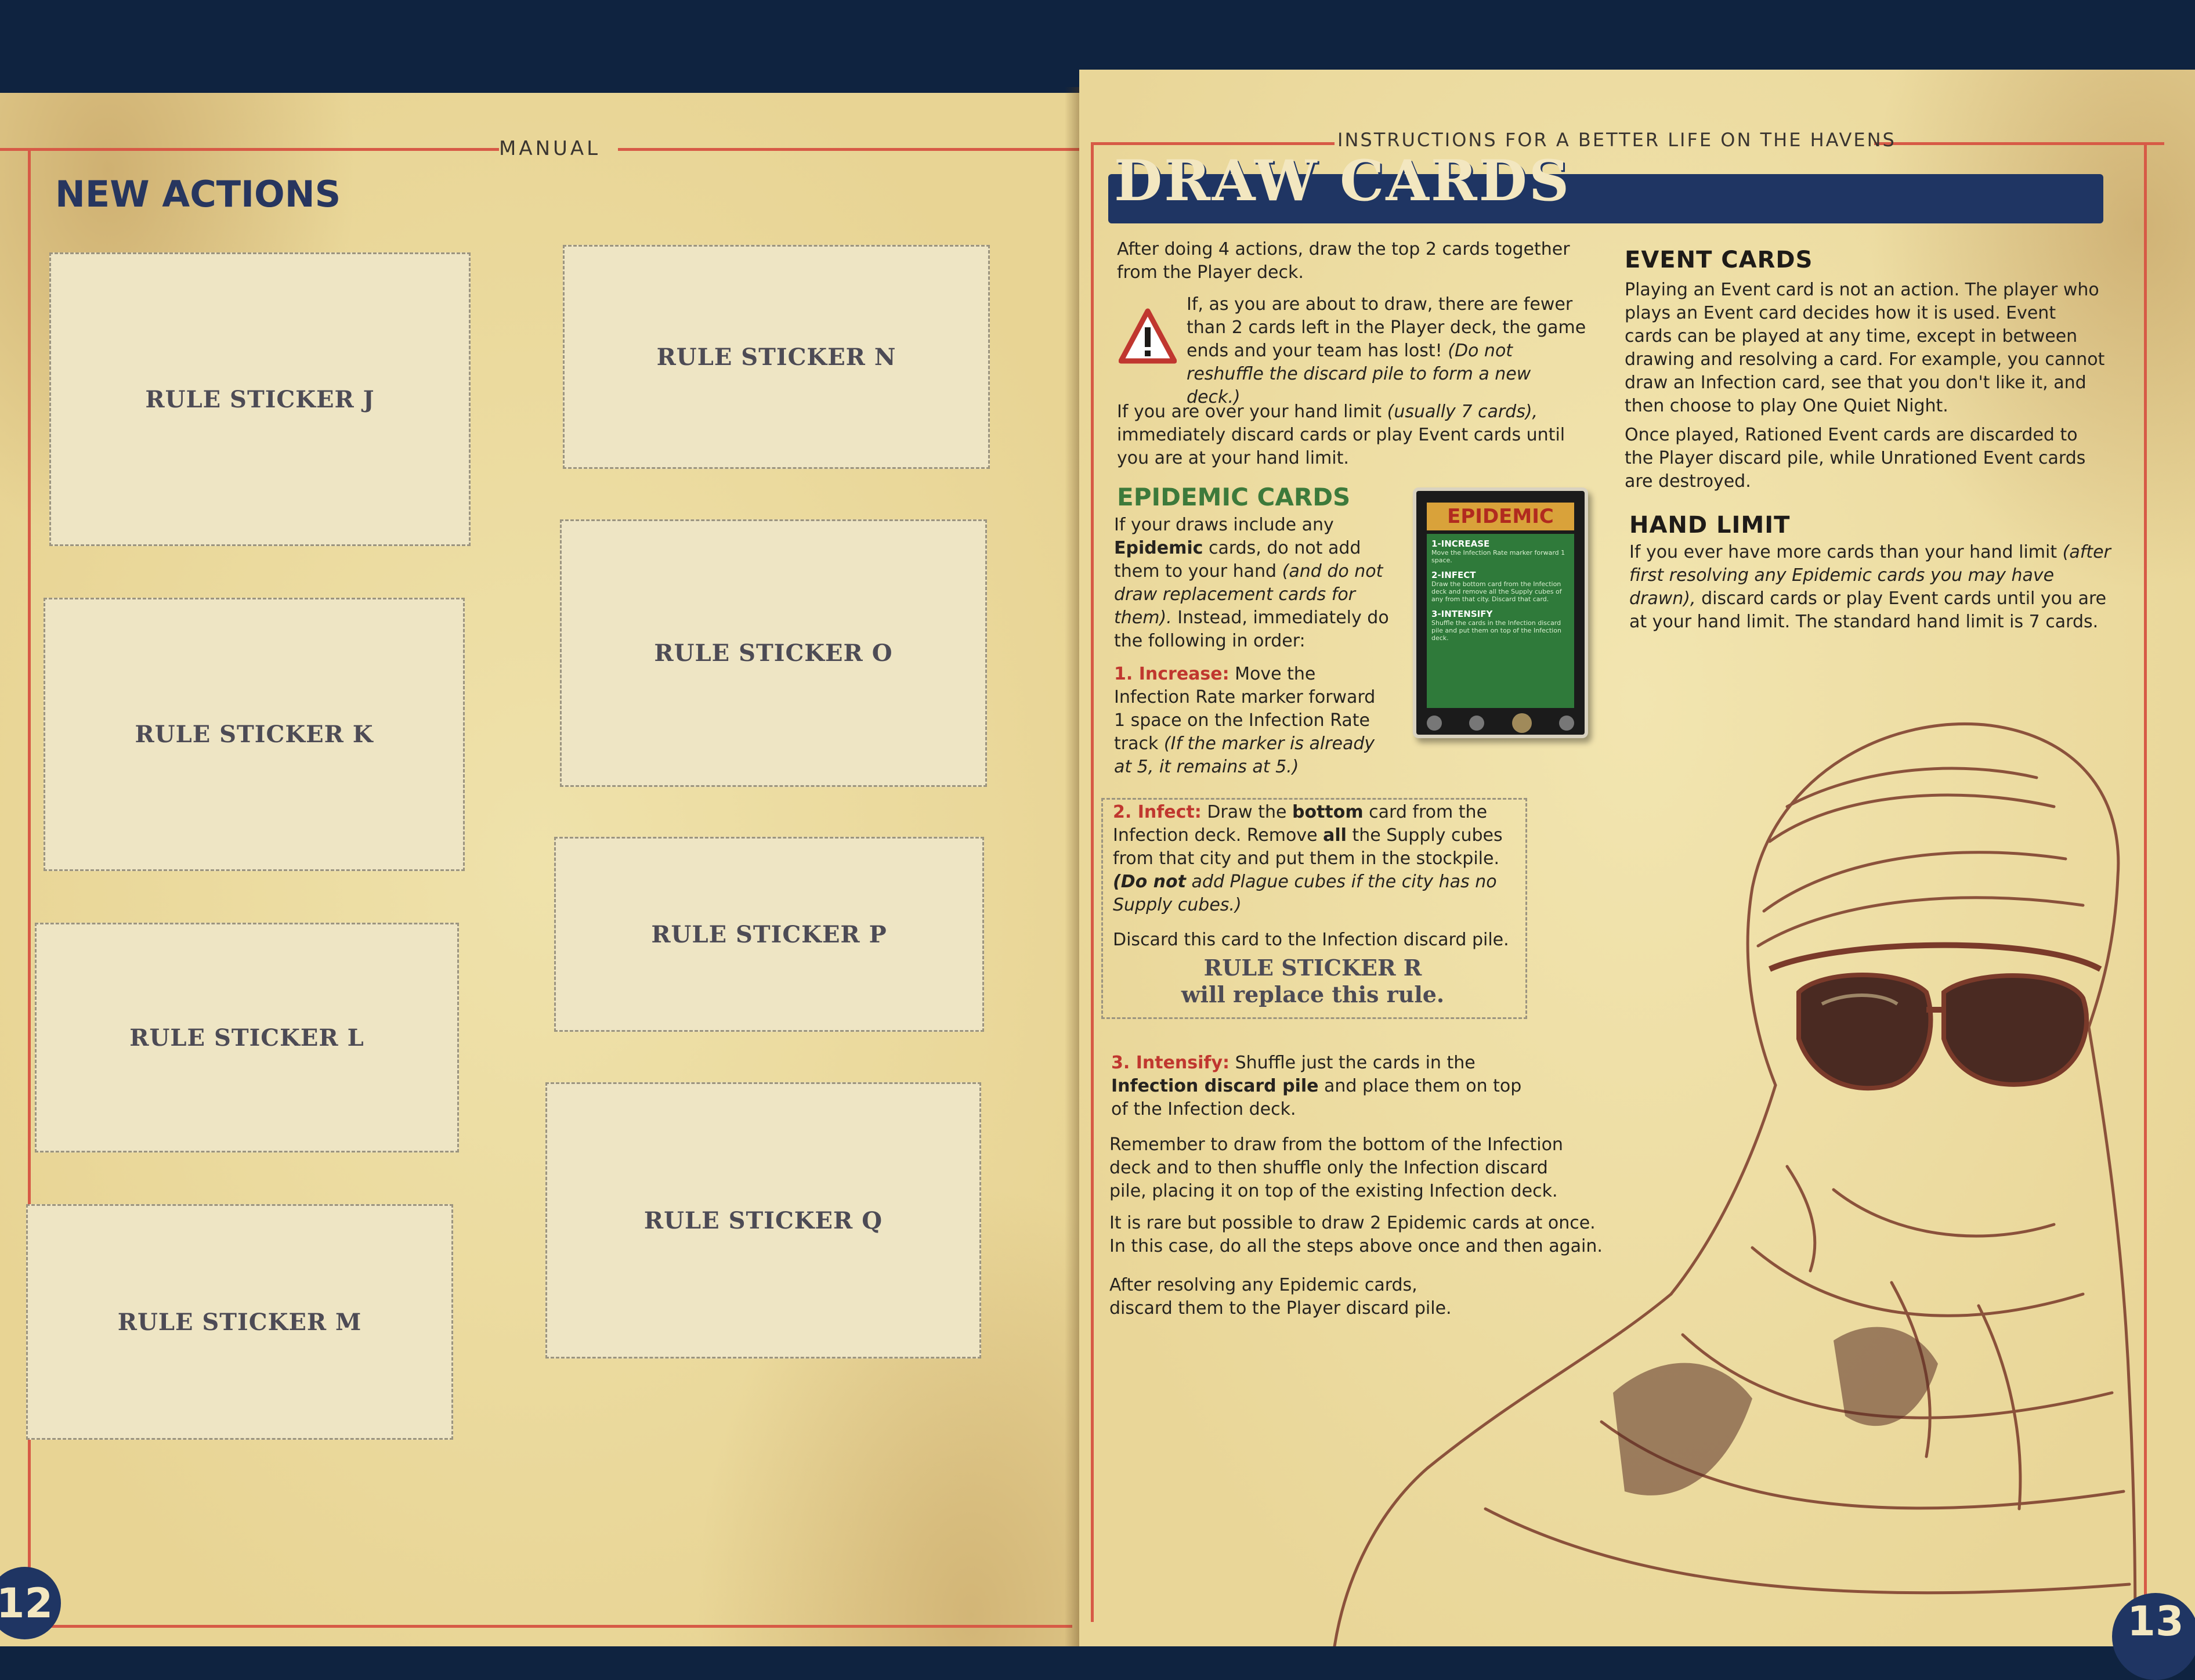 Image resolution: width=2195 pixels, height=1680 pixels. I want to click on step-1-label: 1. Increase:, so click(1172, 674).